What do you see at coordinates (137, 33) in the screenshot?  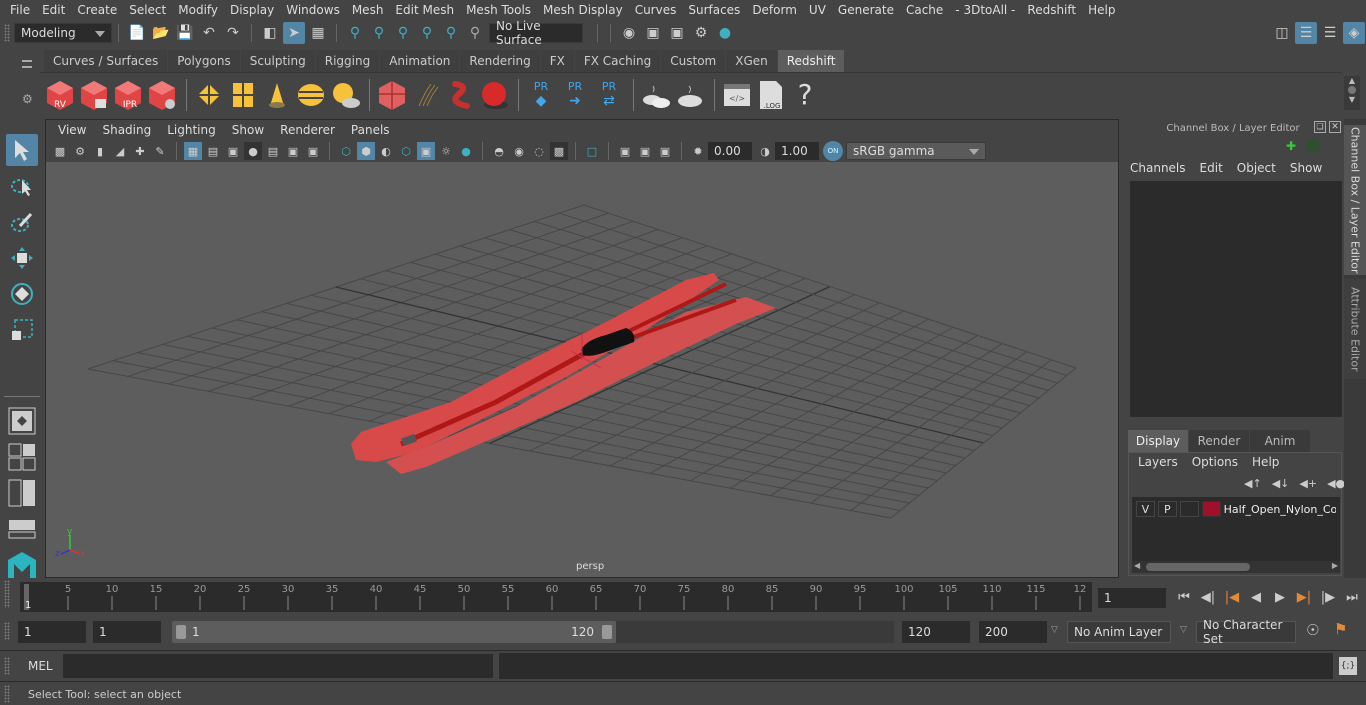 I see `new-scene-icon: 📄` at bounding box center [137, 33].